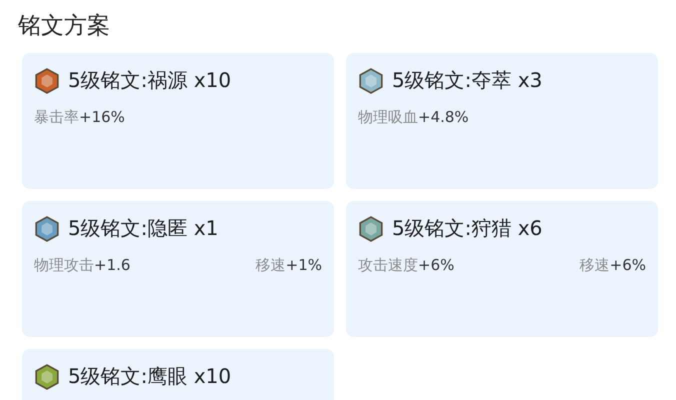 This screenshot has height=400, width=676. What do you see at coordinates (467, 228) in the screenshot?
I see `rune-name: 5级铭文:狩猎 x6` at bounding box center [467, 228].